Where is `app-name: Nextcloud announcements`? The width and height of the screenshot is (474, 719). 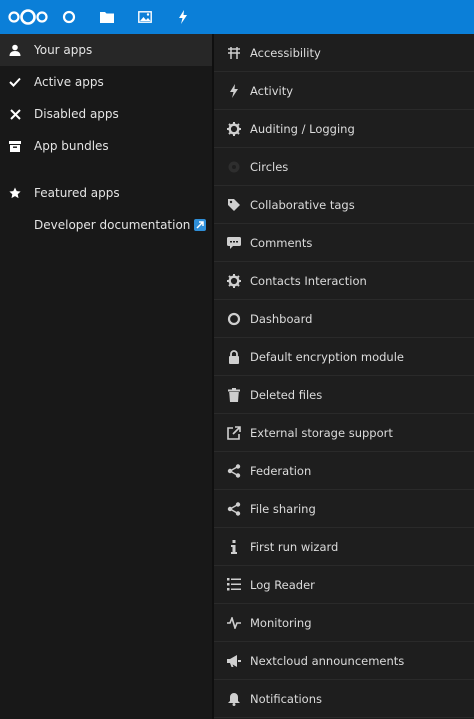
app-name: Nextcloud announcements is located at coordinates (327, 660).